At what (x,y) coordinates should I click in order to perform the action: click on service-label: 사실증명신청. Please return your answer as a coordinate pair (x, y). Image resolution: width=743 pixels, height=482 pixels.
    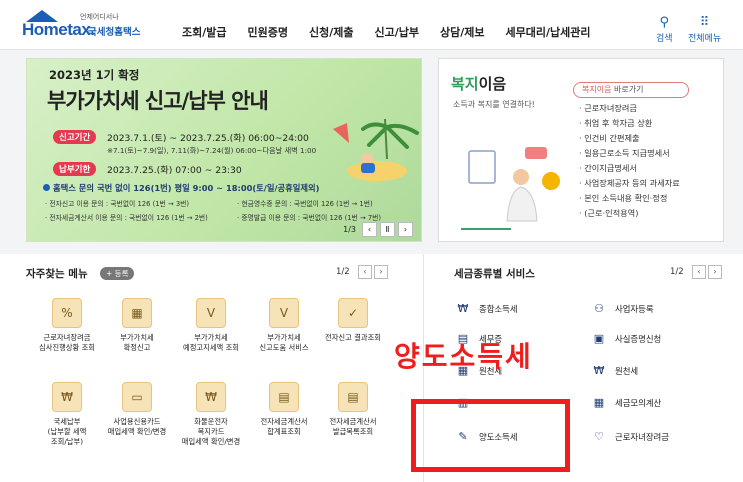
    Looking at the image, I should click on (638, 339).